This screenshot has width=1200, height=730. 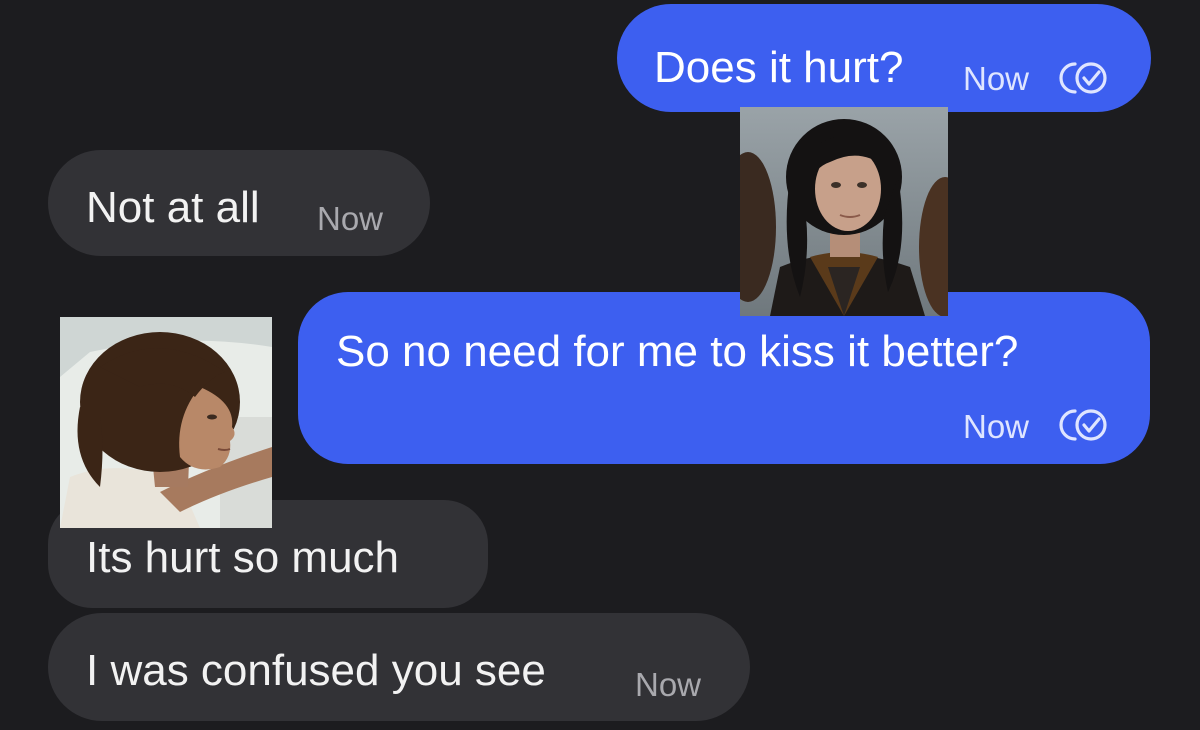 I want to click on message-bubble-received-3: I was confused you see Now, so click(x=399, y=667).